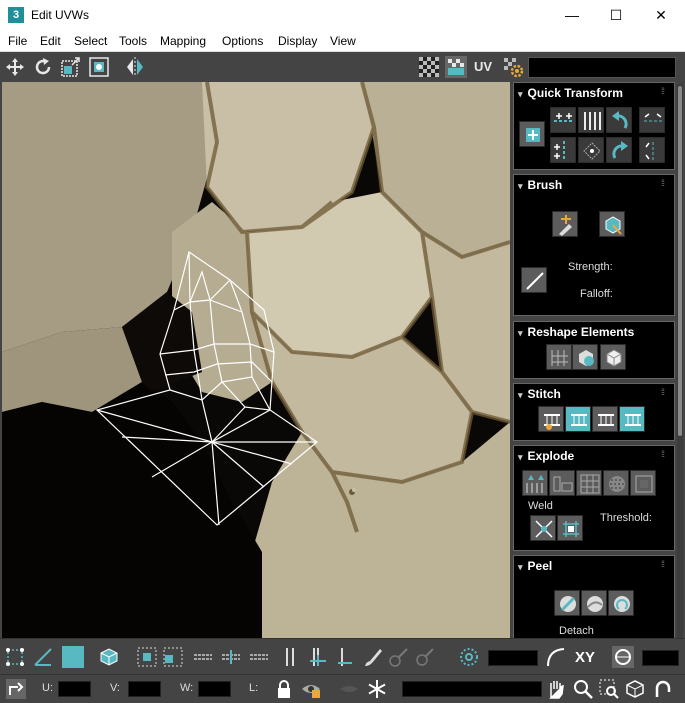 This screenshot has height=703, width=685. What do you see at coordinates (429, 67) in the screenshot?
I see `checker-pattern-icon` at bounding box center [429, 67].